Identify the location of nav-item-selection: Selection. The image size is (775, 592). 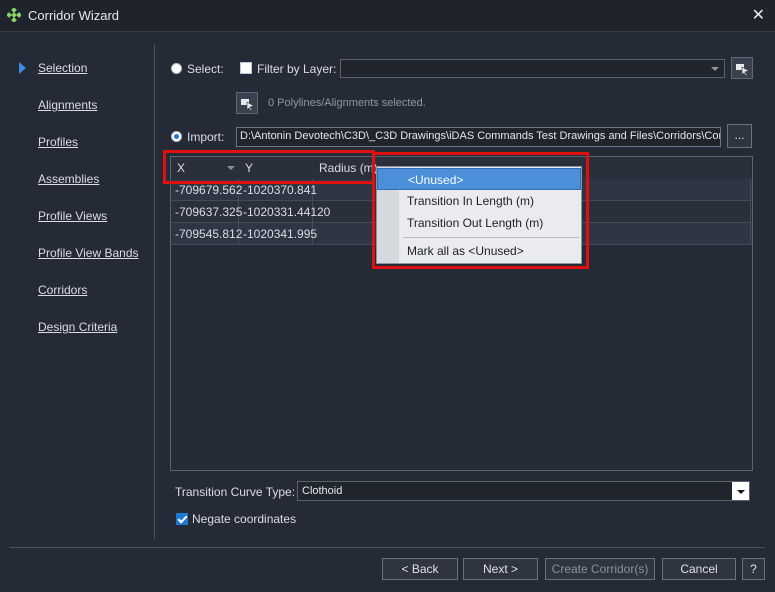
(62, 68).